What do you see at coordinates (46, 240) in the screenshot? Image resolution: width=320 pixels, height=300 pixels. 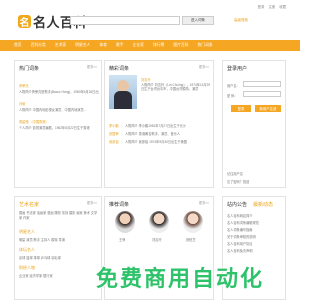 I see `category-link: 主持人` at bounding box center [46, 240].